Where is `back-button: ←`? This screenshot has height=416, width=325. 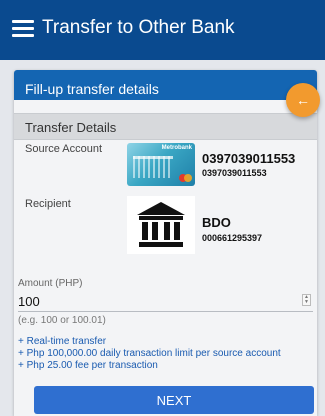 back-button: ← is located at coordinates (303, 100).